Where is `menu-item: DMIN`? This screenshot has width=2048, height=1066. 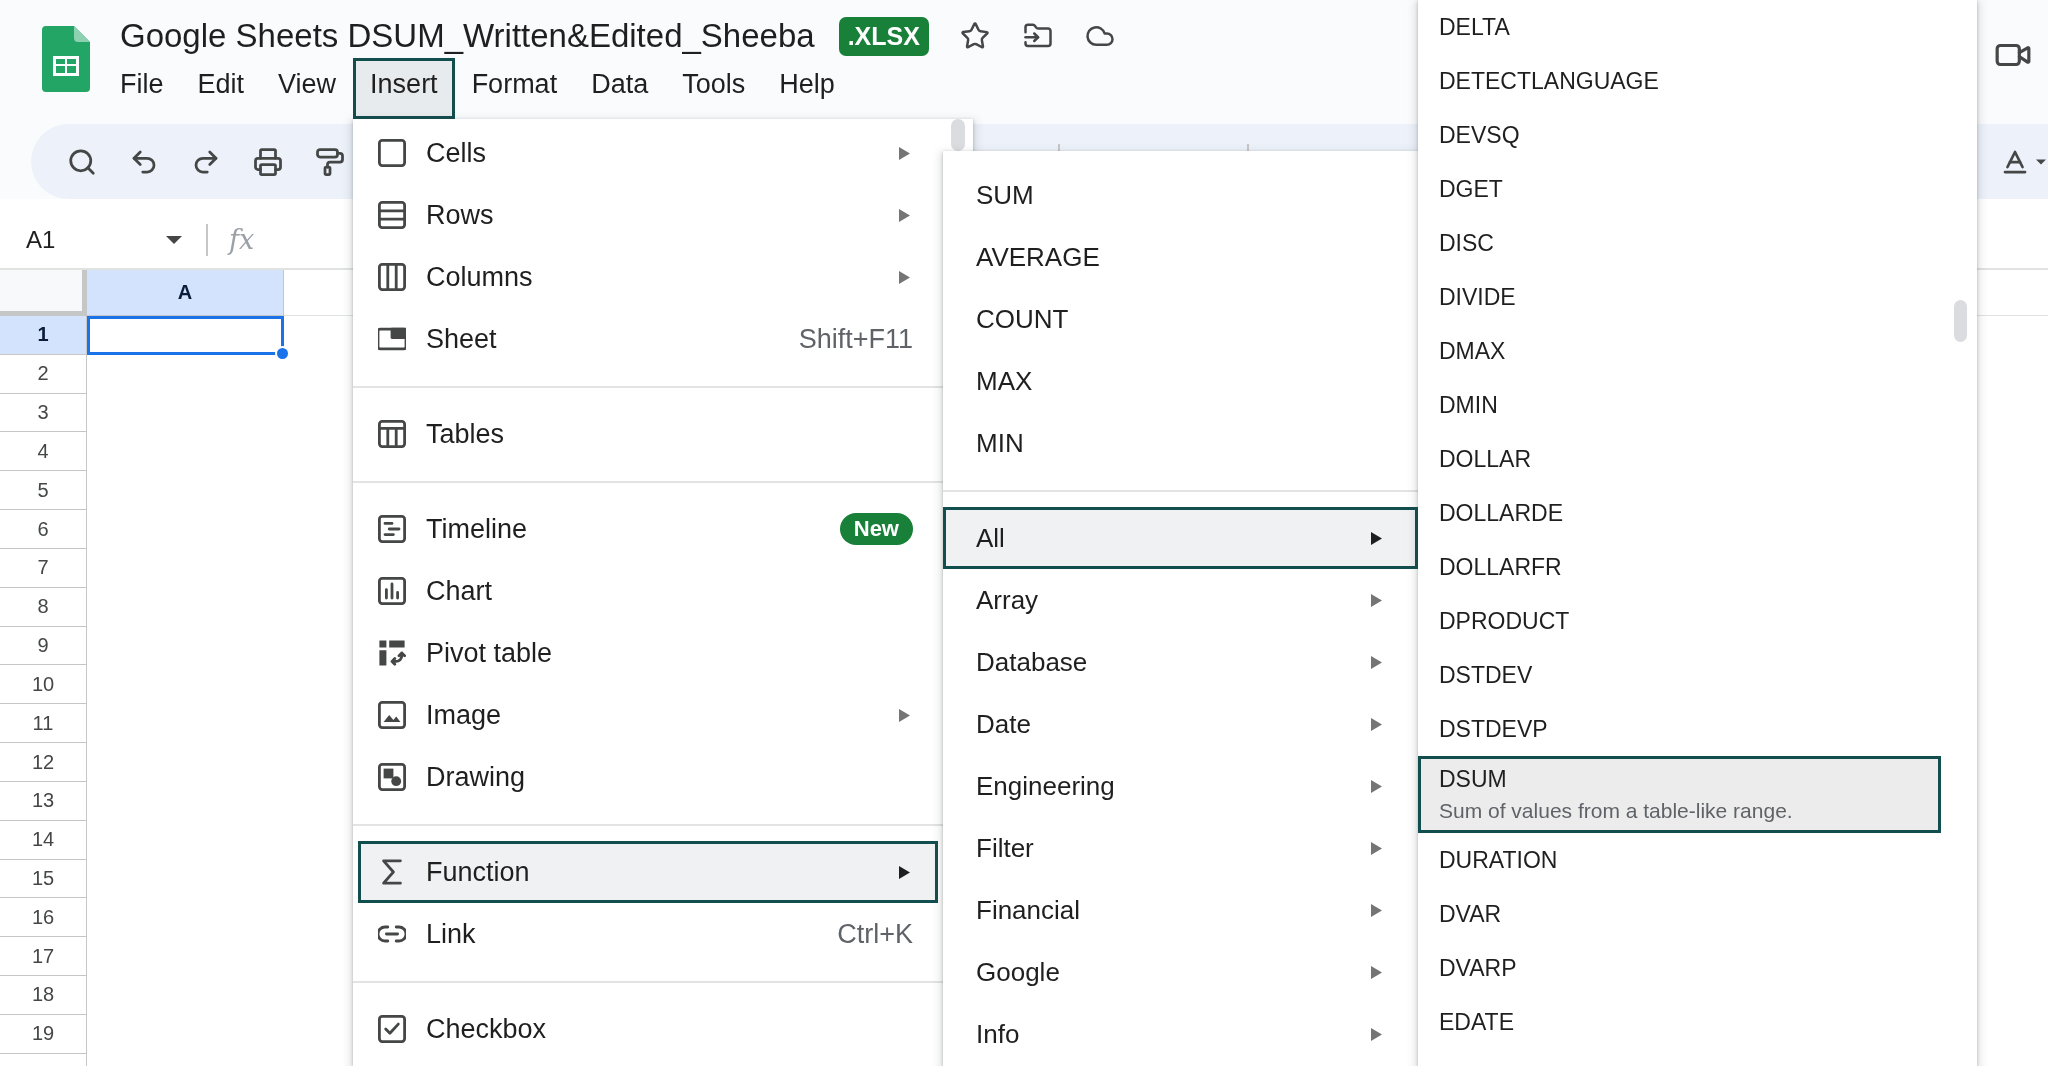
menu-item: DMIN is located at coordinates (1679, 405).